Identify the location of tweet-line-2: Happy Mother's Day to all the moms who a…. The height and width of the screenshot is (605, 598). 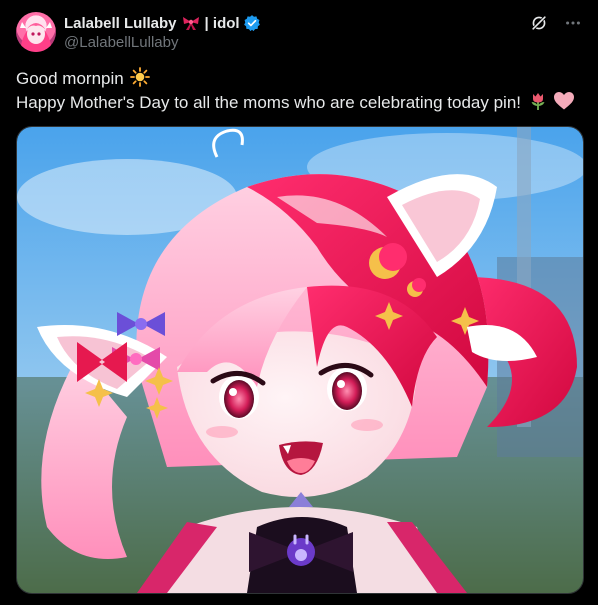
(299, 103).